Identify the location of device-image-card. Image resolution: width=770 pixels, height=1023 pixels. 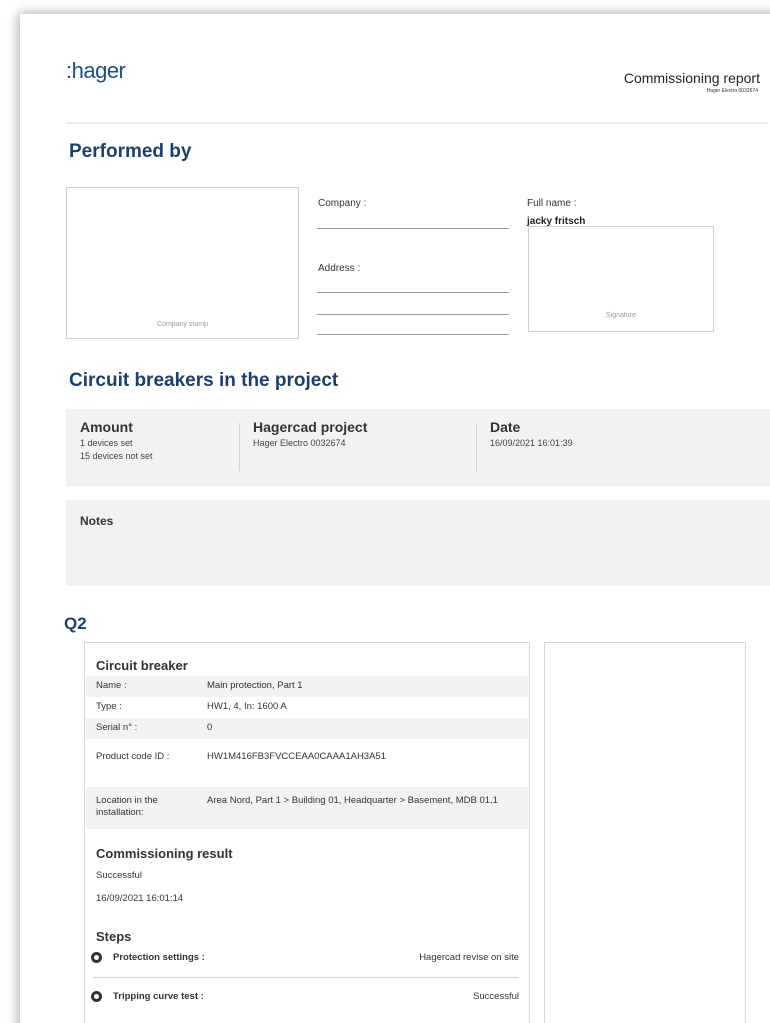
(645, 832).